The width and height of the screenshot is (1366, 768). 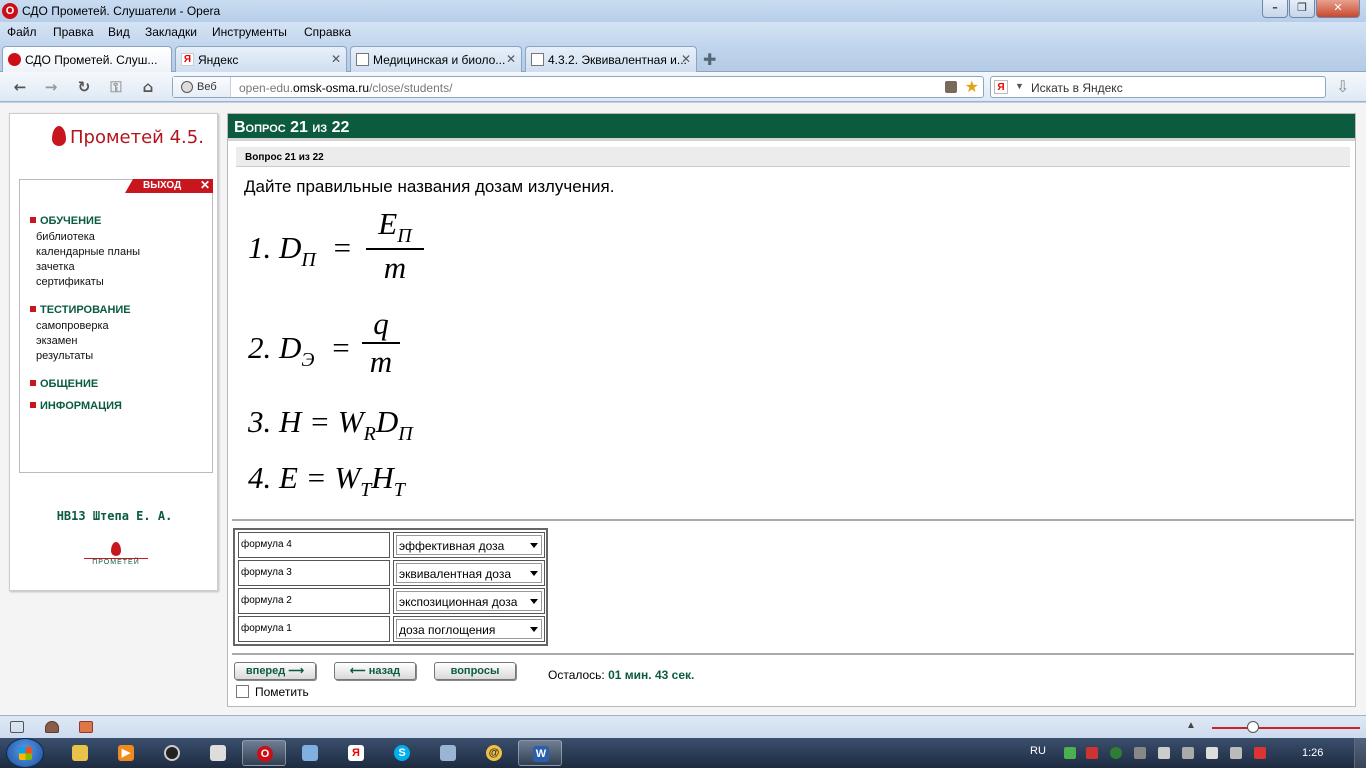 I want to click on tray-flag-icon, so click(x=1188, y=753).